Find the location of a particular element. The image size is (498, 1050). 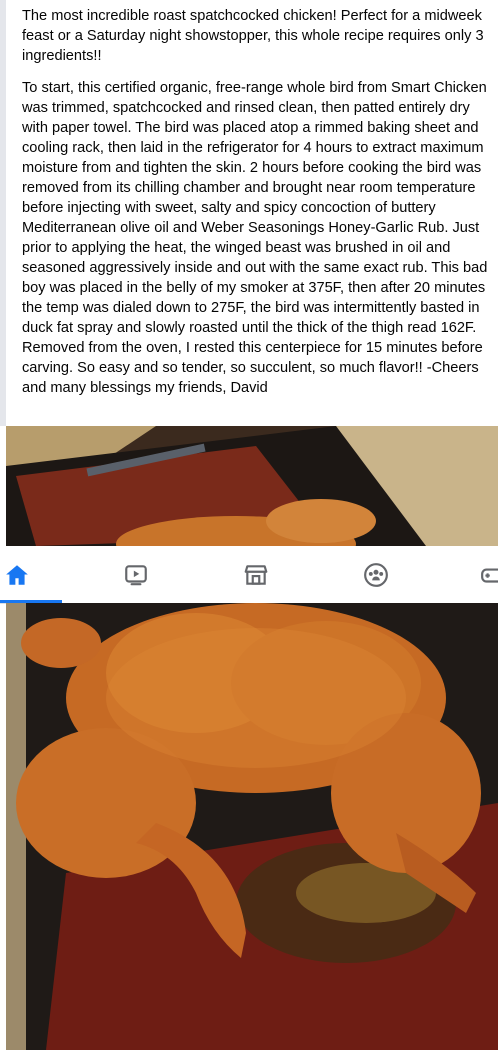

nav-marketplace-tab is located at coordinates (256, 574).